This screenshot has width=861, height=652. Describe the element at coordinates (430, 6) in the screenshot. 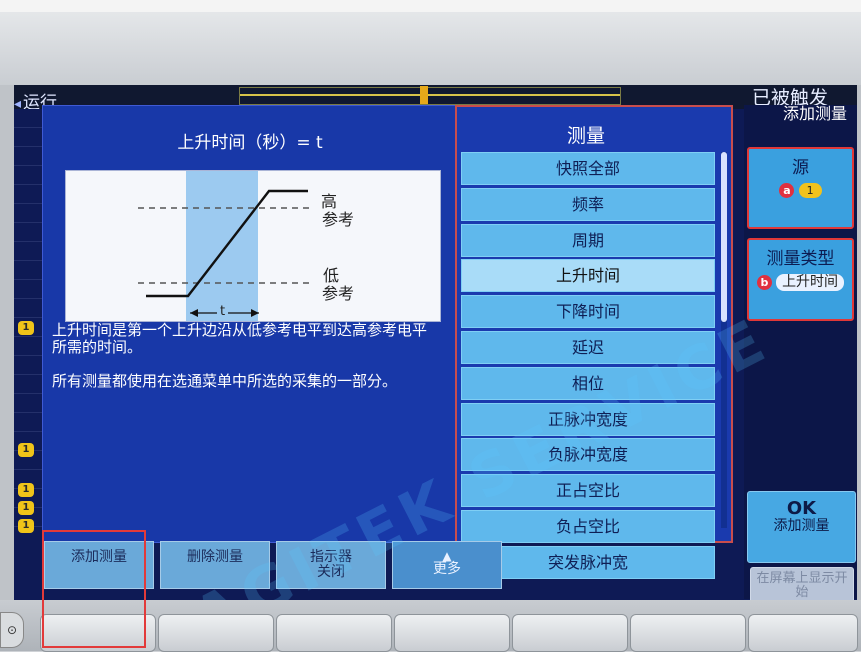

I see `bezel-strip` at that location.